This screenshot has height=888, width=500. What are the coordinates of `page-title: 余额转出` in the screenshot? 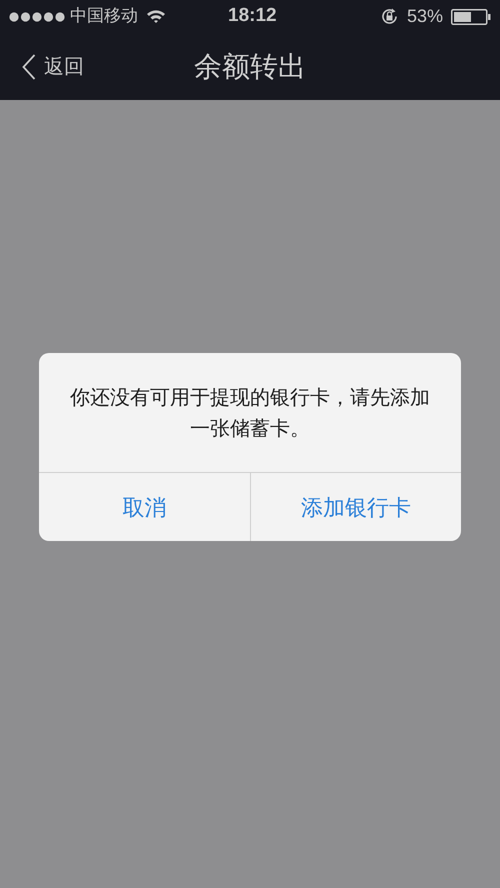 It's located at (250, 67).